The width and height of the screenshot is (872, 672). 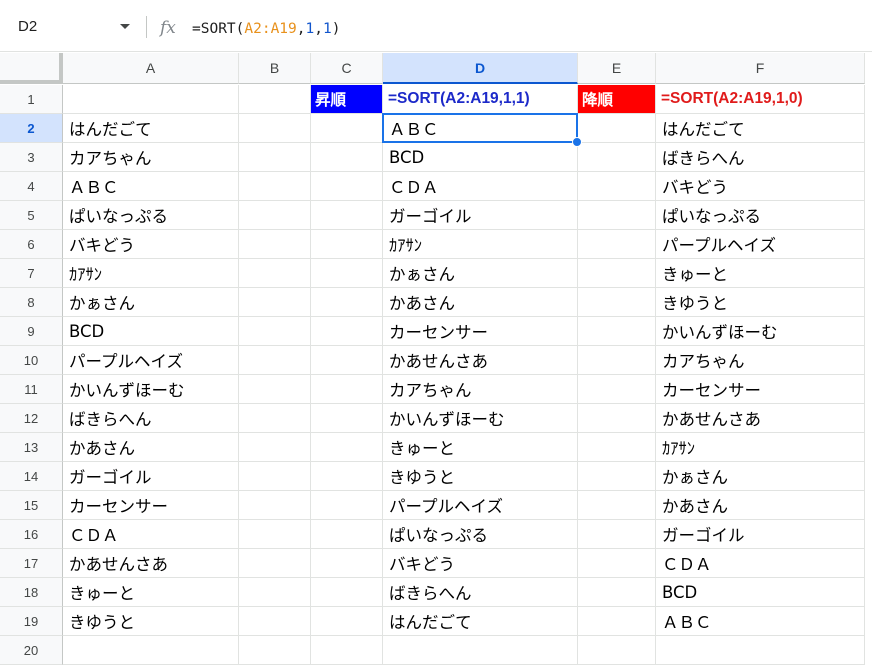 What do you see at coordinates (760, 157) in the screenshot?
I see `cell-f3: ばきらへん` at bounding box center [760, 157].